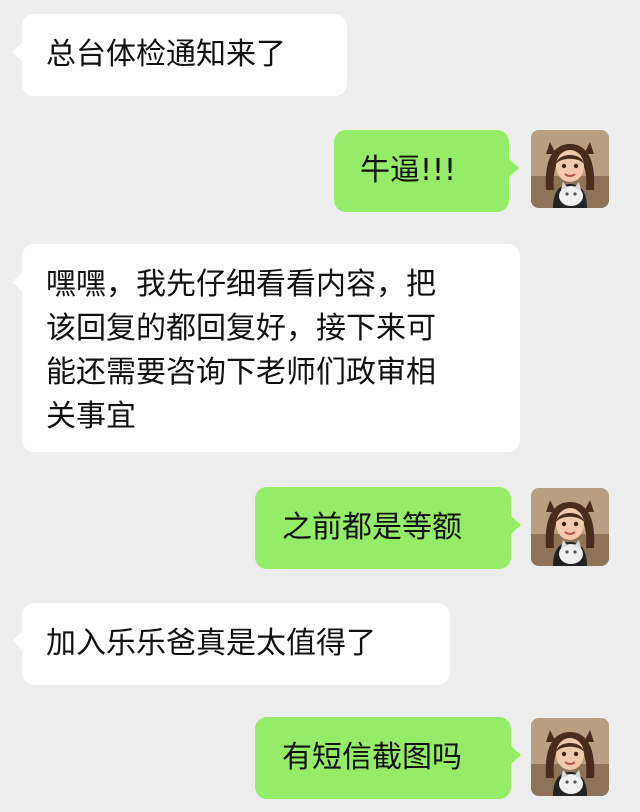  Describe the element at coordinates (231, 644) in the screenshot. I see `message-bubble-received: 加入乐乐爸真是太值得了` at that location.